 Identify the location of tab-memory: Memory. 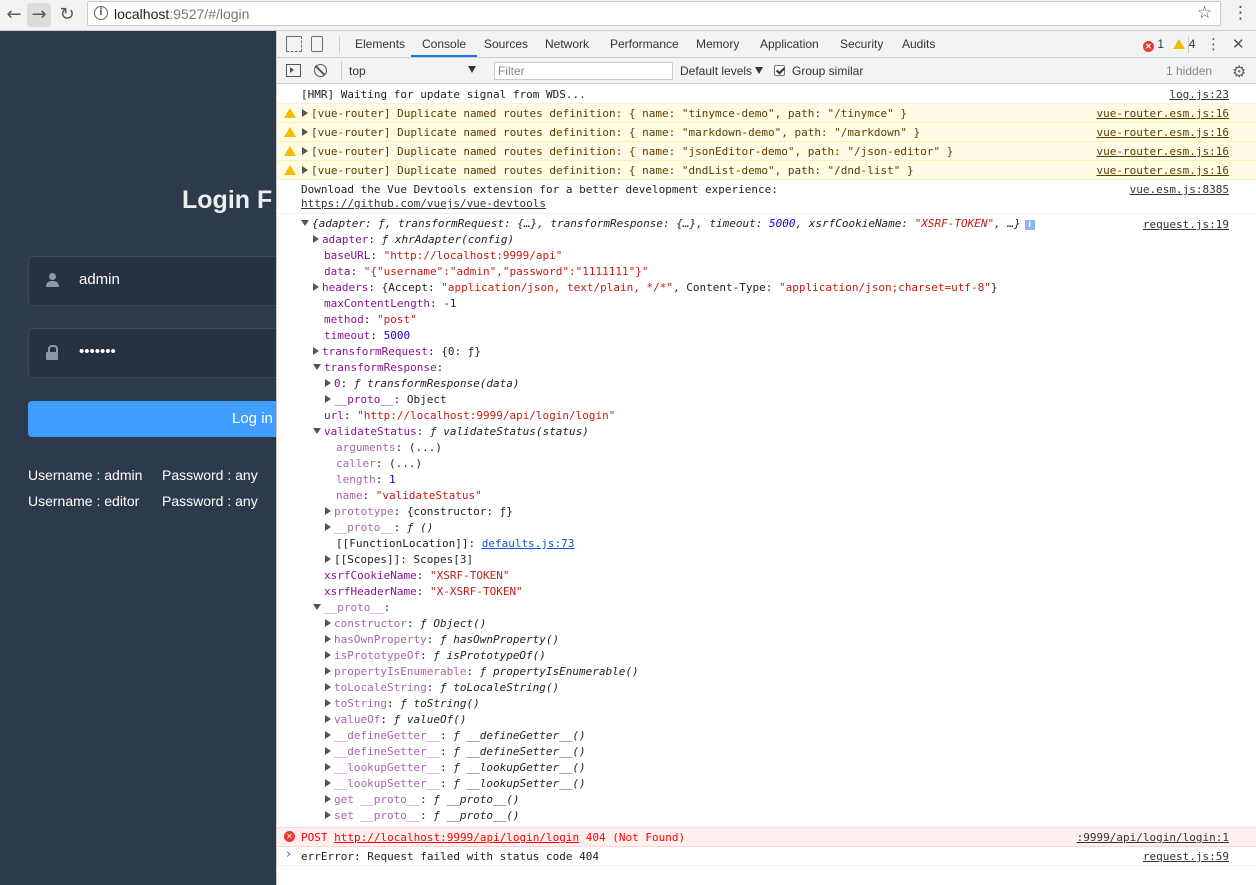
(717, 44).